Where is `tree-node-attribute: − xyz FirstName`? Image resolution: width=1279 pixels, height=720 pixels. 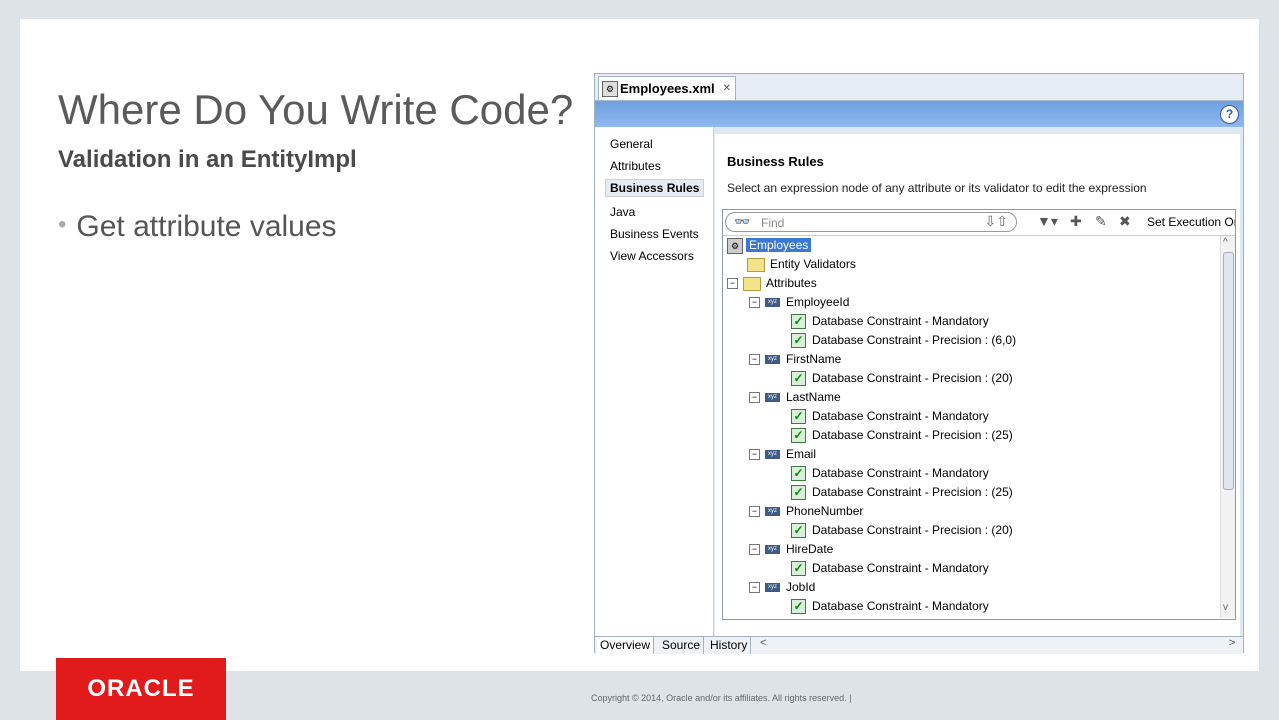
tree-node-attribute: − xyz FirstName is located at coordinates (795, 359).